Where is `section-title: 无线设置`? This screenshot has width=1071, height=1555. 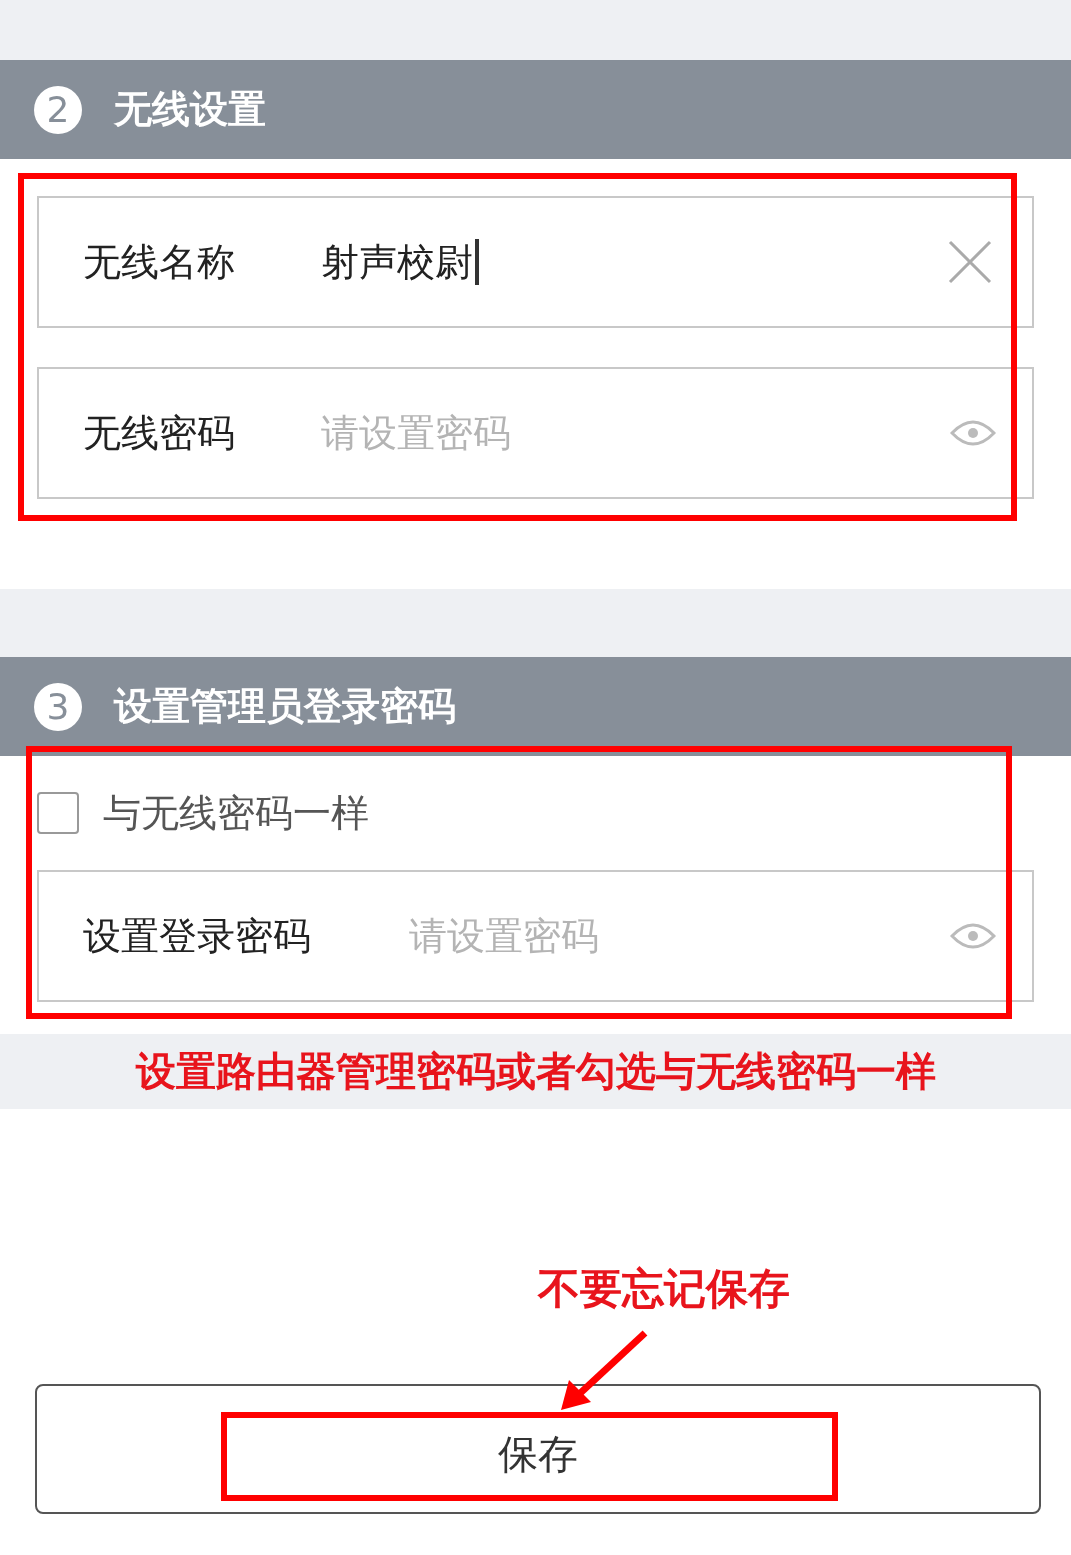 section-title: 无线设置 is located at coordinates (190, 109).